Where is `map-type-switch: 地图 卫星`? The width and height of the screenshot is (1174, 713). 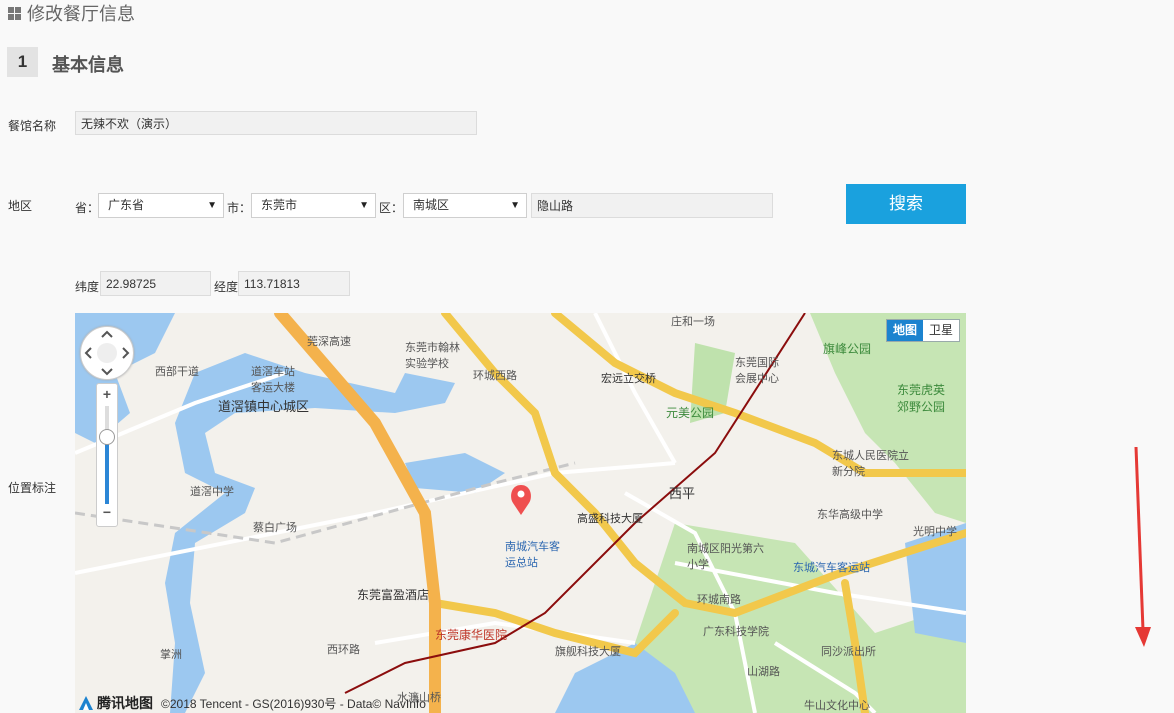
map-type-switch: 地图 卫星 is located at coordinates (922, 330).